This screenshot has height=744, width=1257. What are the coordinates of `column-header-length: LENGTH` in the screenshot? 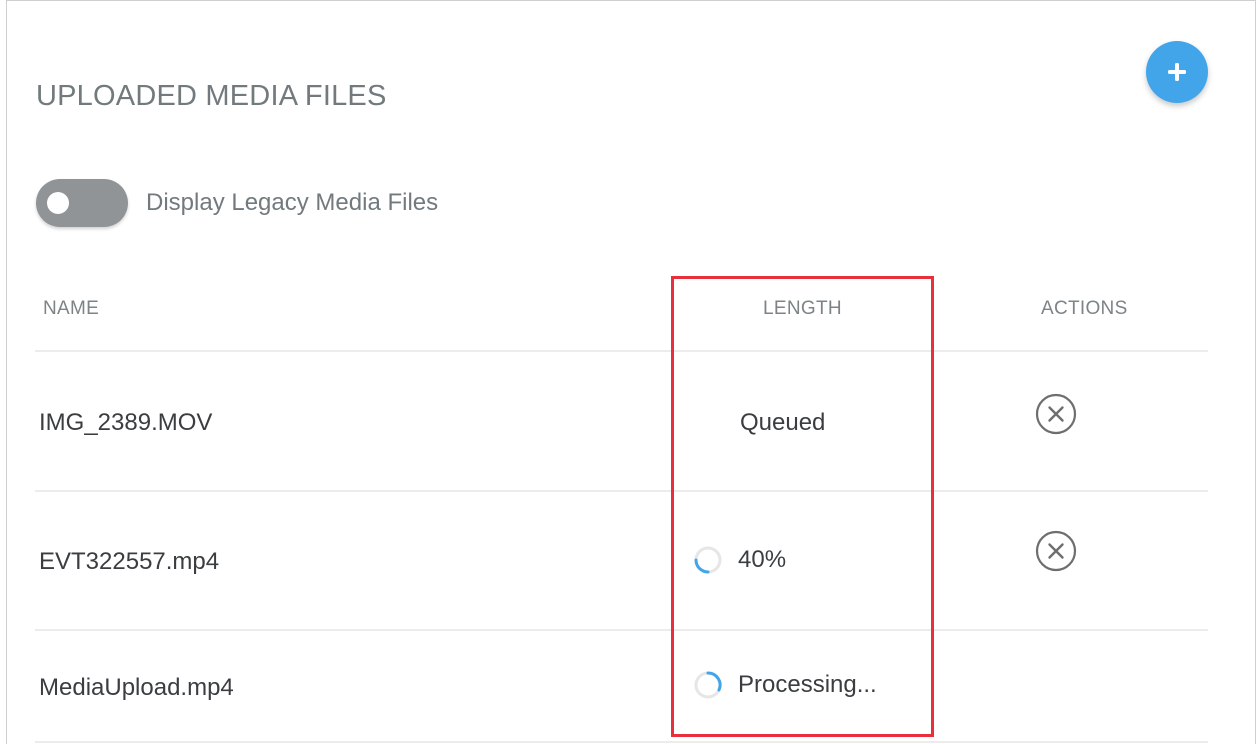 It's located at (802, 309).